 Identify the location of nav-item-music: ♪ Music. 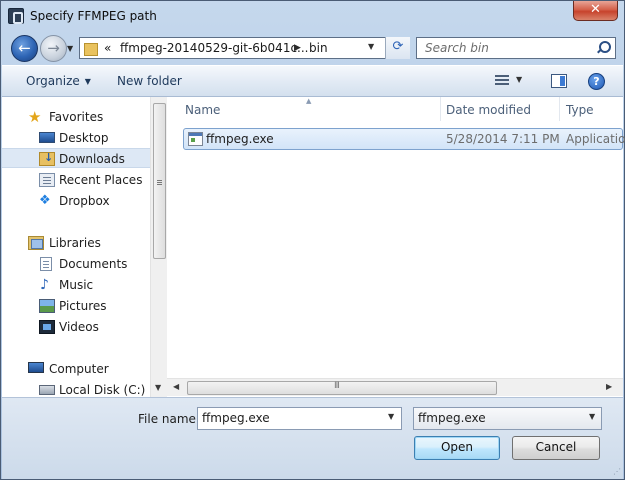
(76, 285).